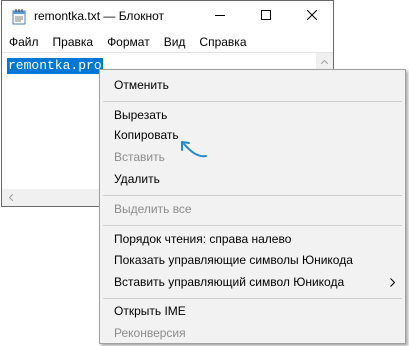 The height and width of the screenshot is (346, 409). I want to click on menu-item-rtl-order: Порядок чтения: справа налево, so click(252, 239).